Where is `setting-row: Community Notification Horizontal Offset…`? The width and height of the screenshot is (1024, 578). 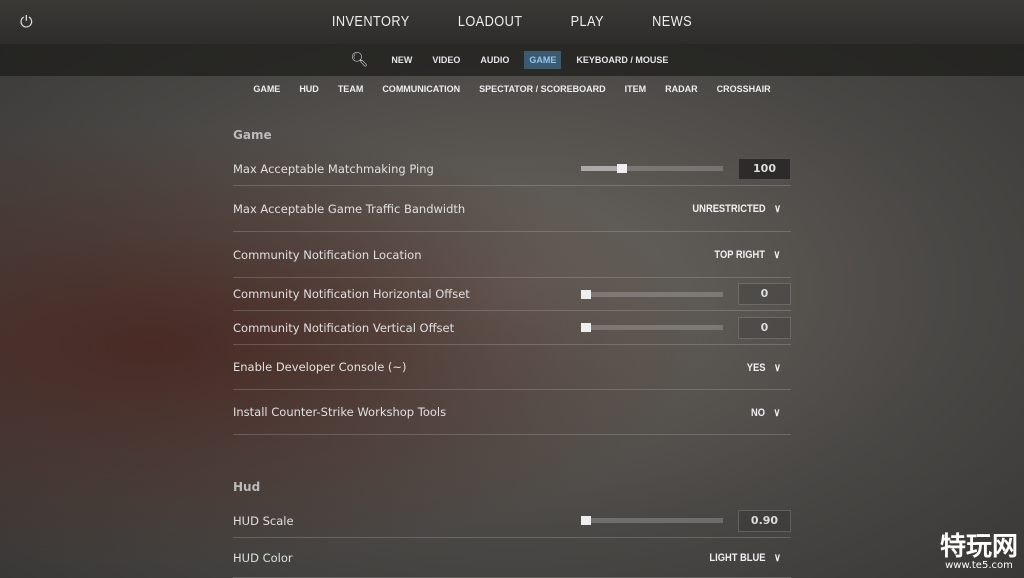
setting-row: Community Notification Horizontal Offset… is located at coordinates (512, 294).